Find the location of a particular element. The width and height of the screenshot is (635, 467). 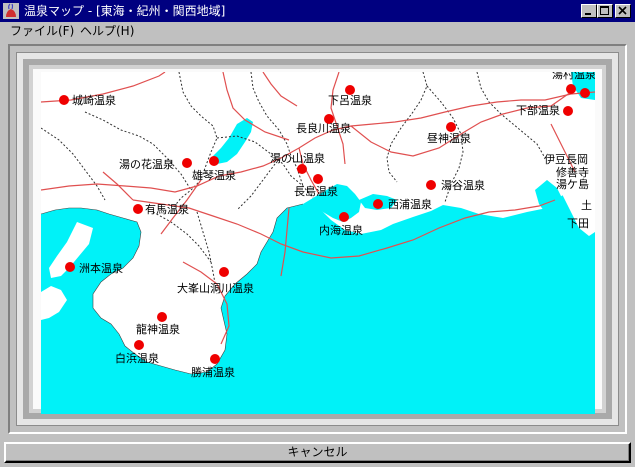

app-icon is located at coordinates (11, 11).